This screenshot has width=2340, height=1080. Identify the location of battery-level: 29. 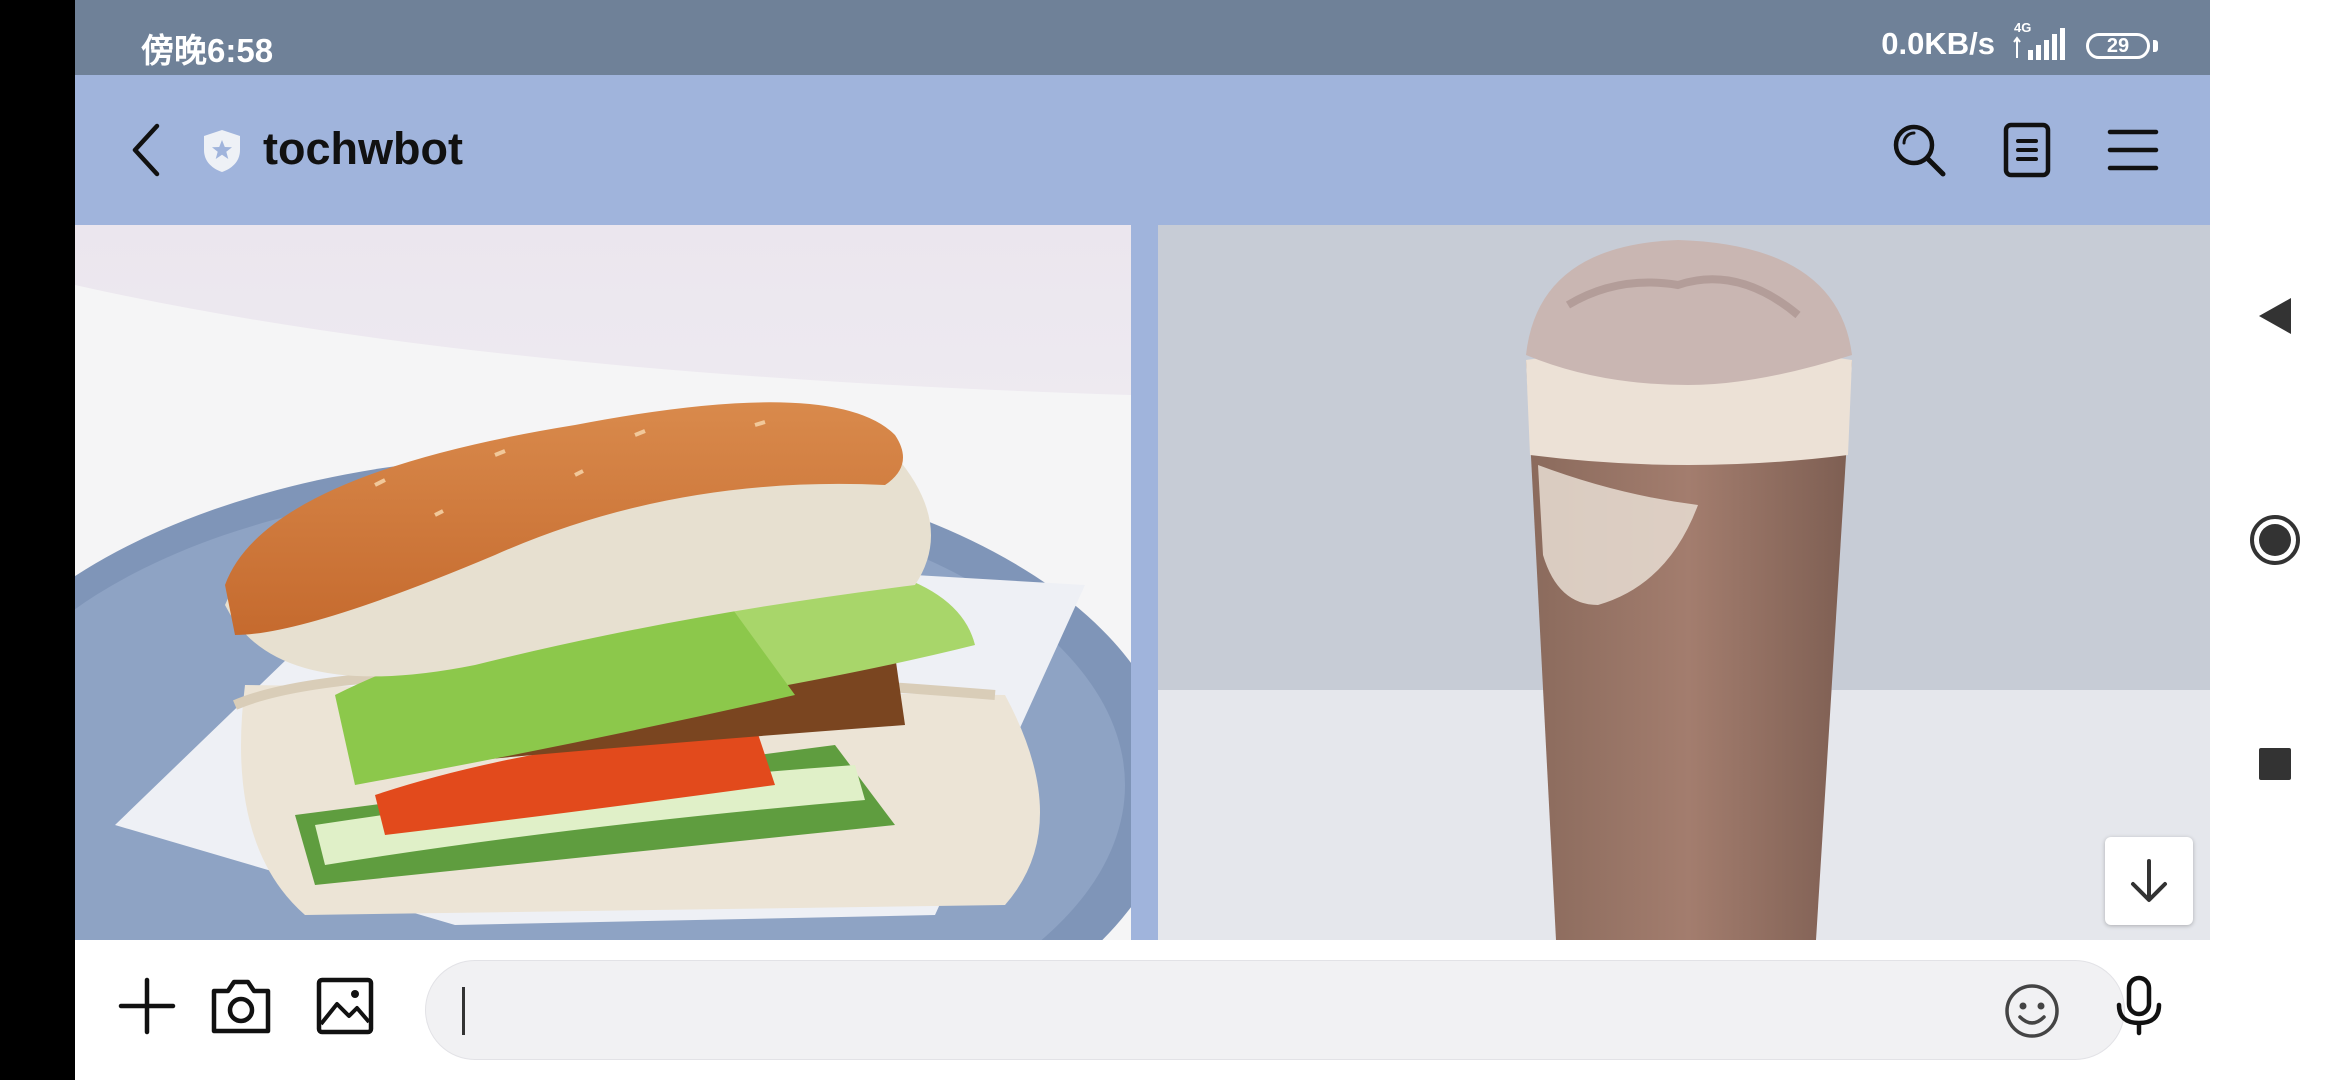
(2118, 46).